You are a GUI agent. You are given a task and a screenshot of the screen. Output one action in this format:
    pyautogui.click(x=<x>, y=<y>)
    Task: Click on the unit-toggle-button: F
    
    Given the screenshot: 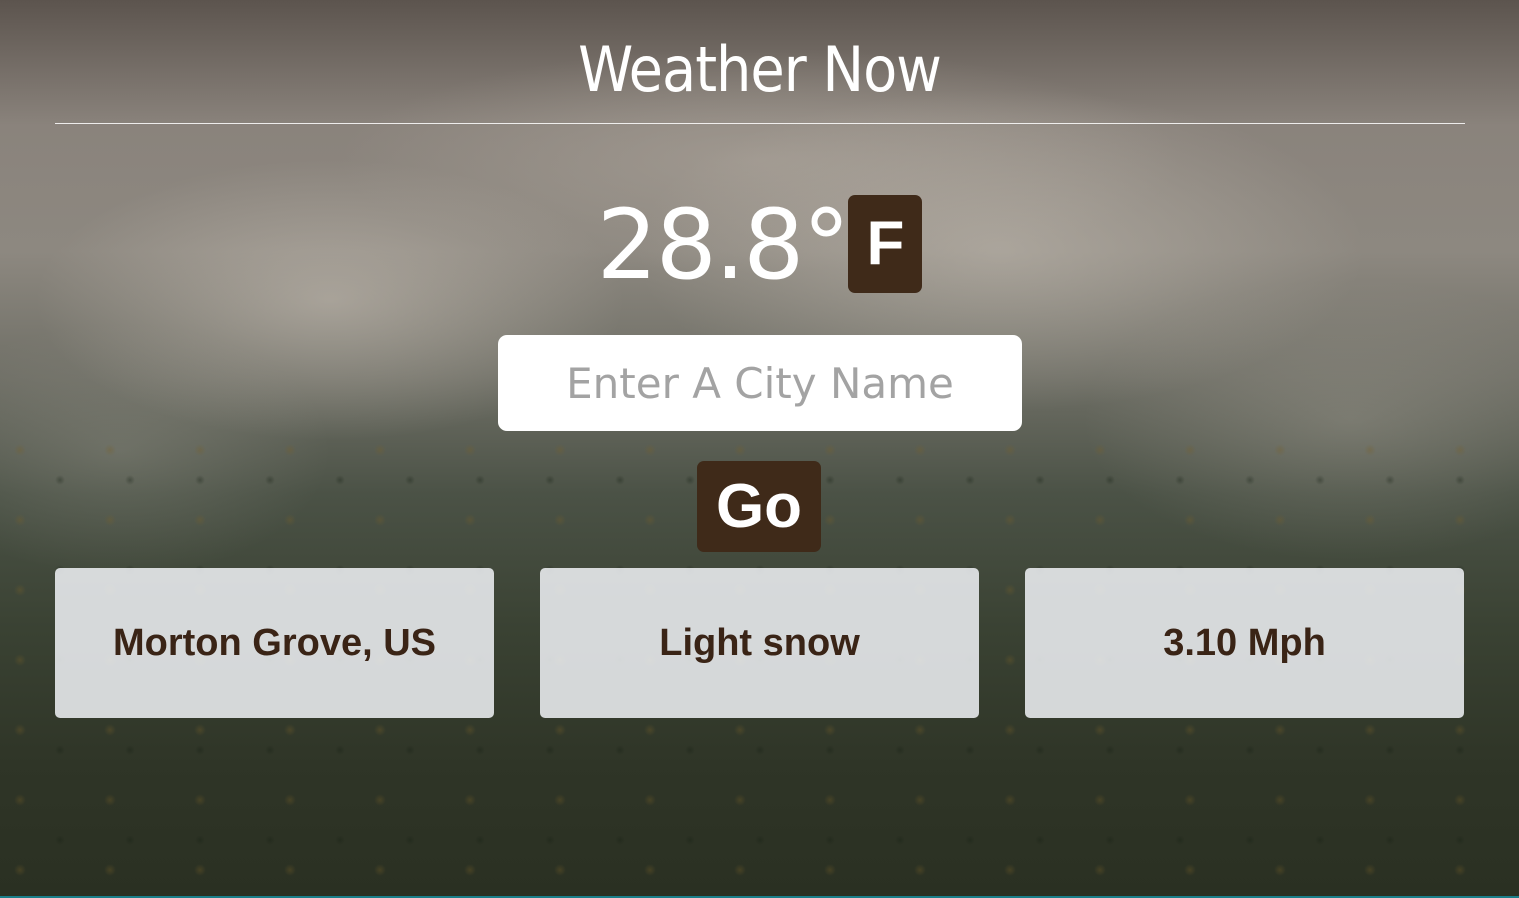 What is the action you would take?
    pyautogui.click(x=885, y=244)
    